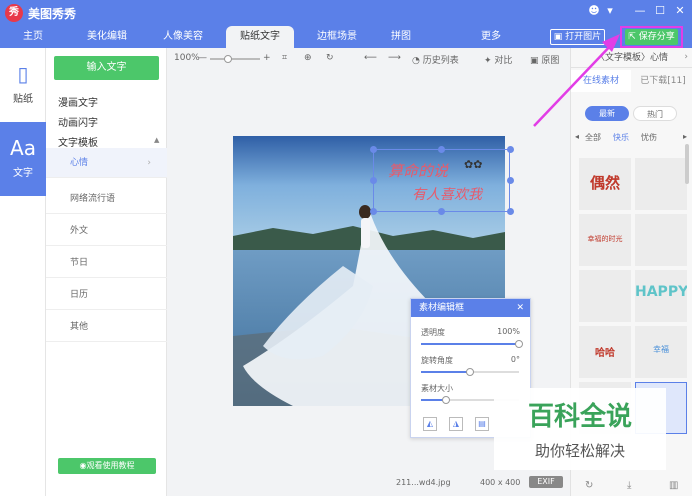  I want to click on subtab-sad: 忧伤, so click(649, 137).